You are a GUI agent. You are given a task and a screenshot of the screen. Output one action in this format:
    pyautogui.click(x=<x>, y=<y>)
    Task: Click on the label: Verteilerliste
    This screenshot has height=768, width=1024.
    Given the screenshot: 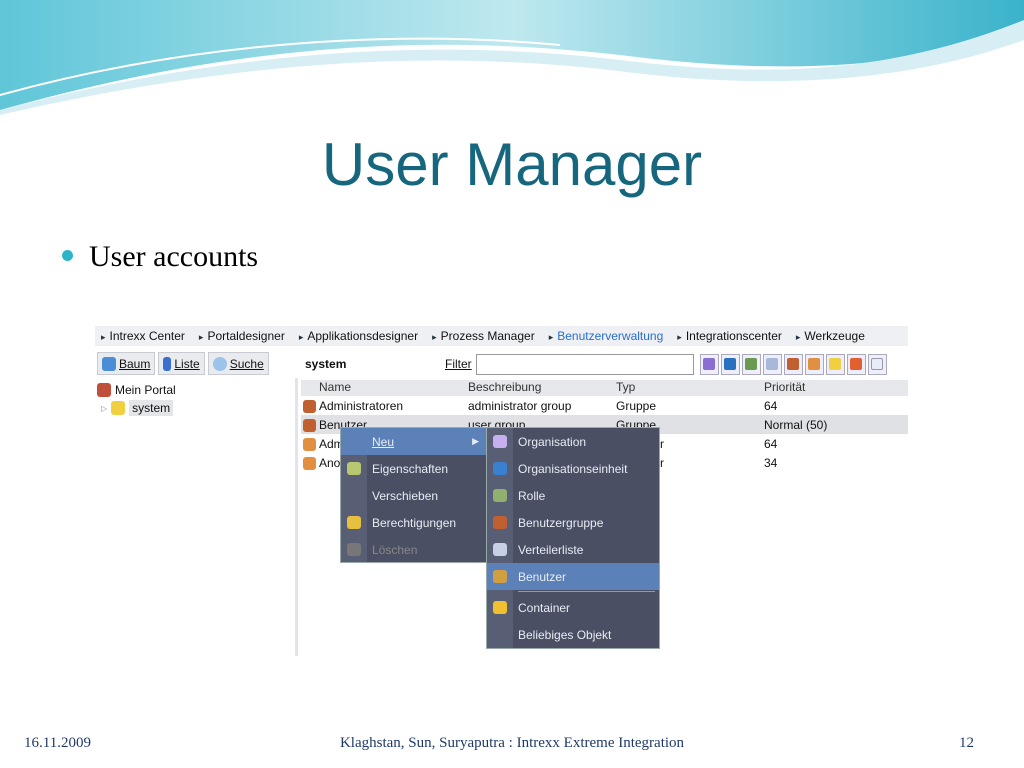 What is the action you would take?
    pyautogui.click(x=551, y=549)
    